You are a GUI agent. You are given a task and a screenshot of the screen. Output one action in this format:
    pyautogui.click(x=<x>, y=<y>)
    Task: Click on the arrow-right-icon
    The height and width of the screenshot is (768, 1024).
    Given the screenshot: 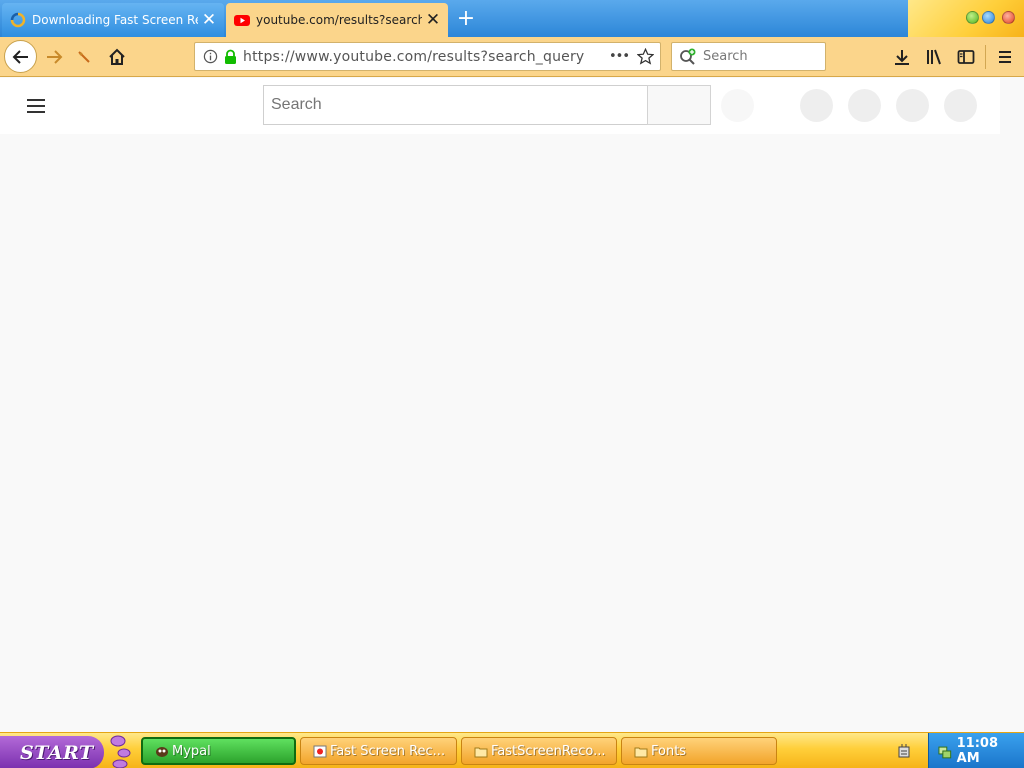 What is the action you would take?
    pyautogui.click(x=55, y=57)
    